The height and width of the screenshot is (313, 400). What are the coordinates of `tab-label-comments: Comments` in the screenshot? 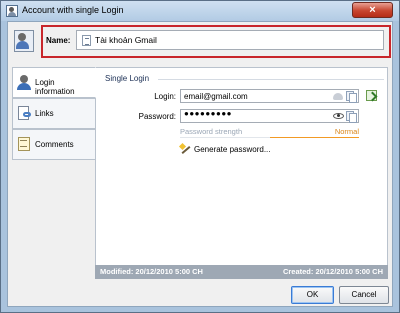 It's located at (54, 144).